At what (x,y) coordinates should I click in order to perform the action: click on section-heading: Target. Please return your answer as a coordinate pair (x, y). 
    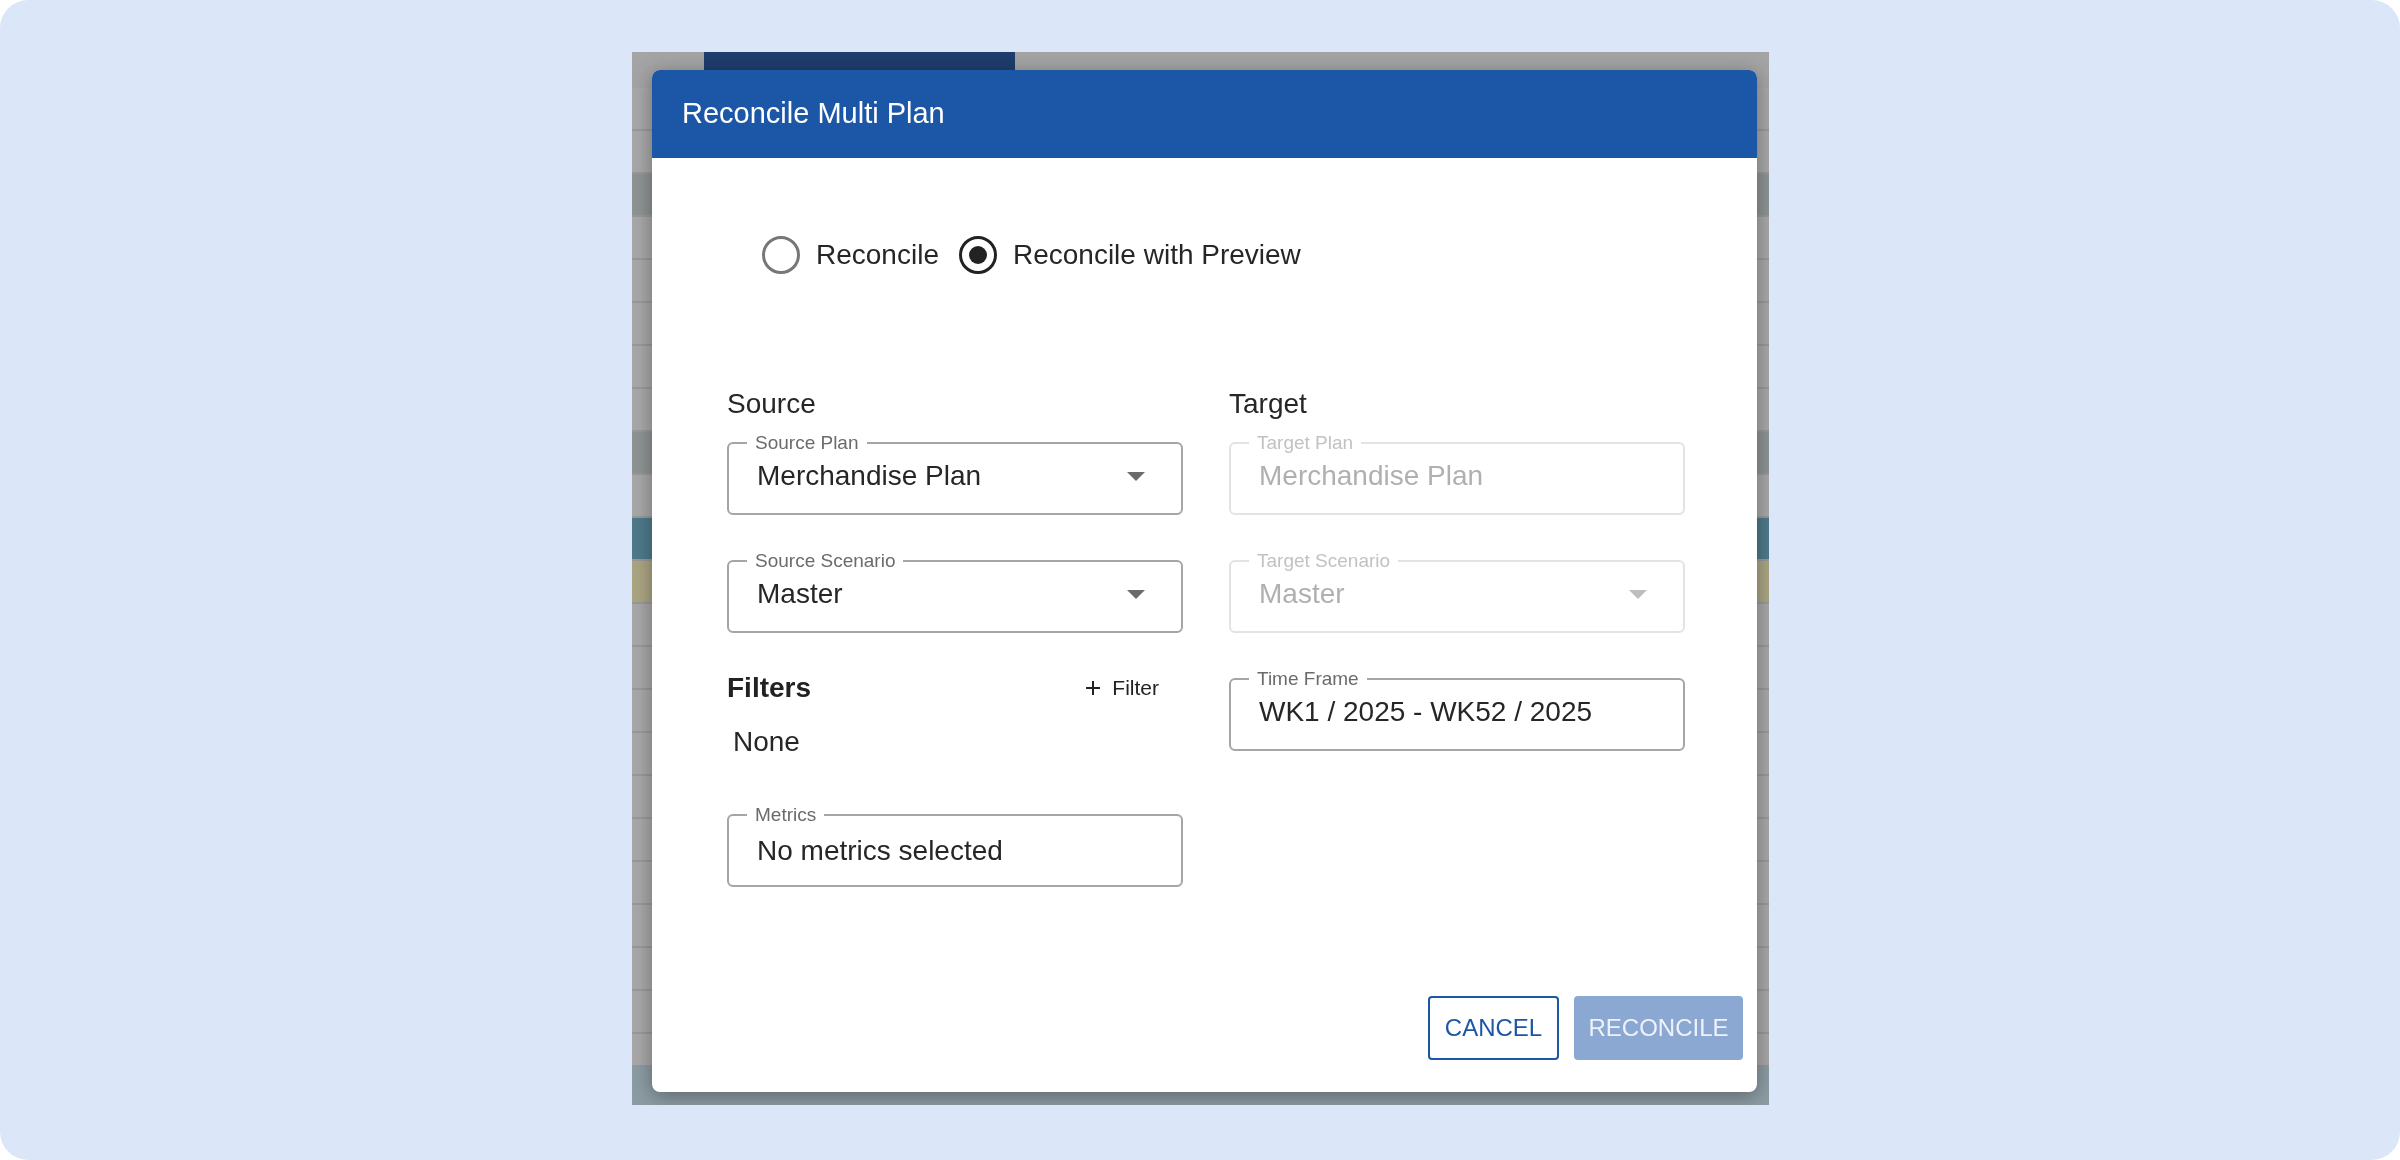
    Looking at the image, I should click on (1268, 404).